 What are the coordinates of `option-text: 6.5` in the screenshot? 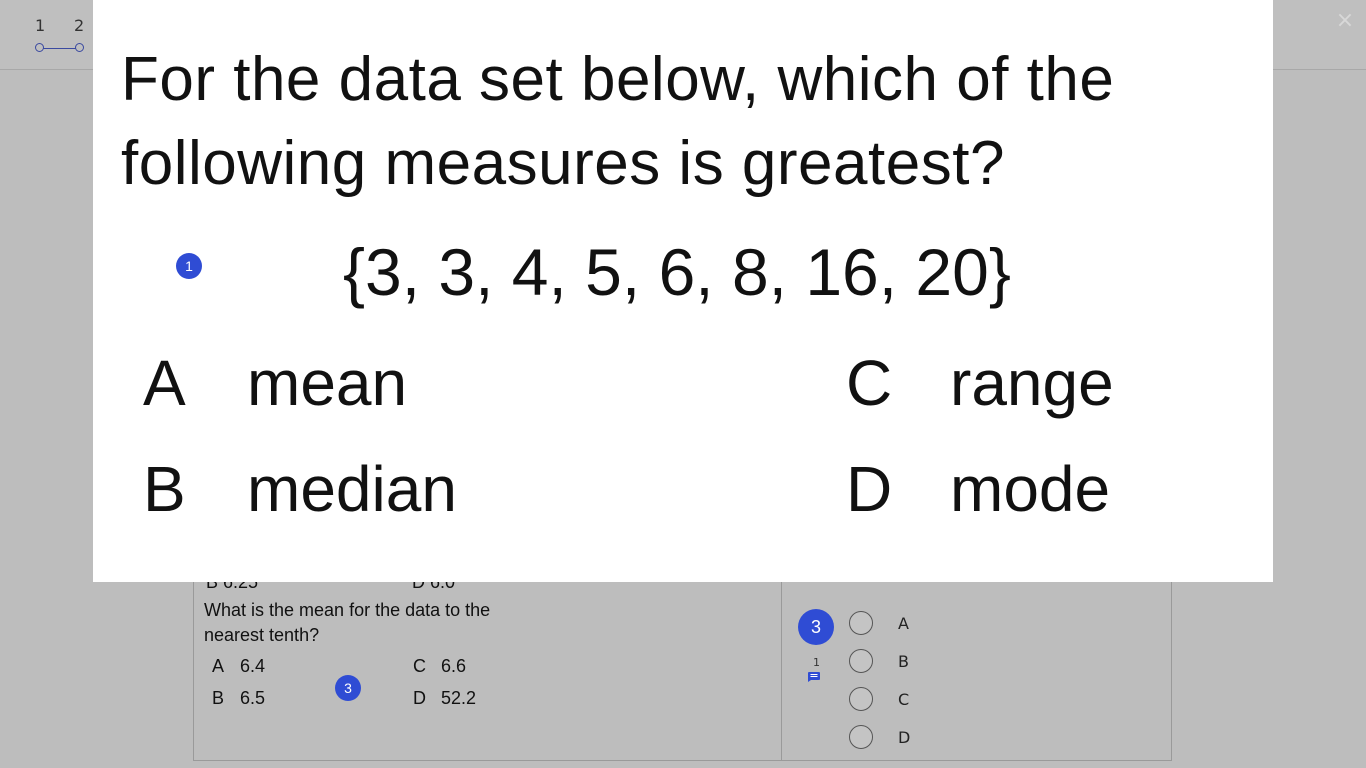 It's located at (253, 698).